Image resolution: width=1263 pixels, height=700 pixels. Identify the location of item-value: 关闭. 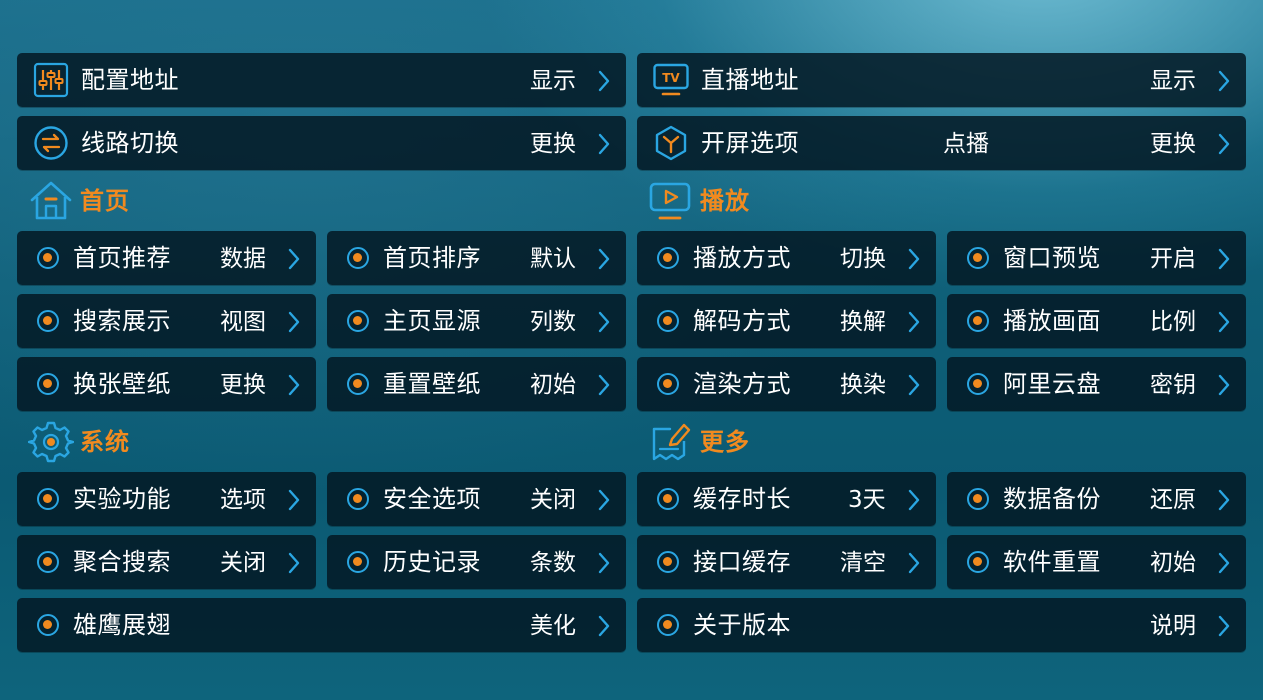
(243, 563).